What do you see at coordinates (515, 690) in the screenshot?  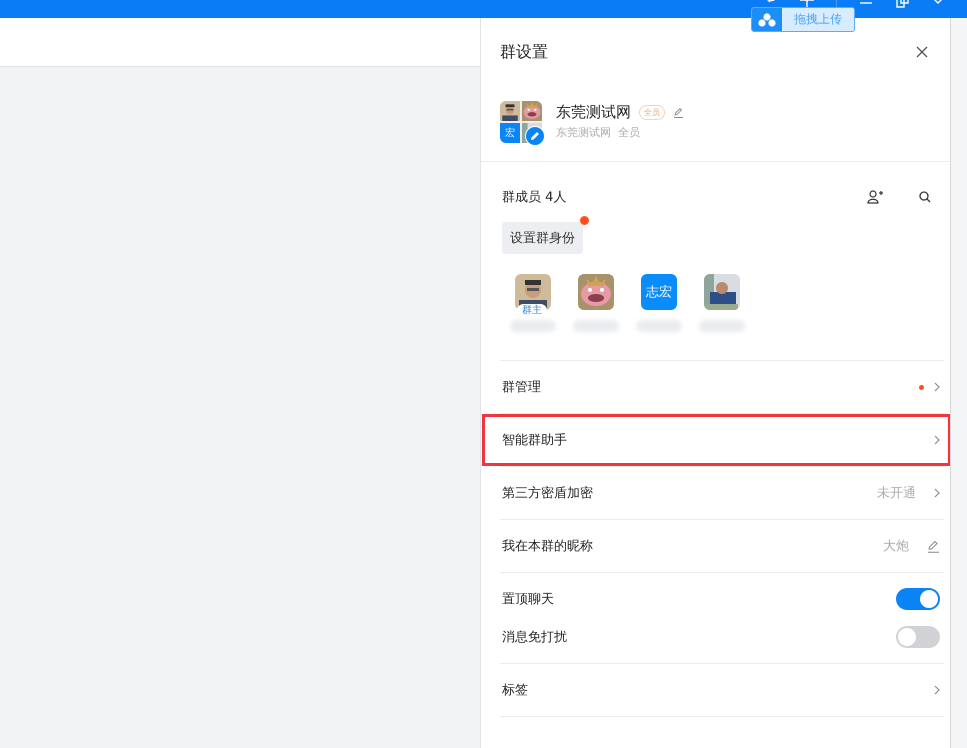 I see `row-label: 标签` at bounding box center [515, 690].